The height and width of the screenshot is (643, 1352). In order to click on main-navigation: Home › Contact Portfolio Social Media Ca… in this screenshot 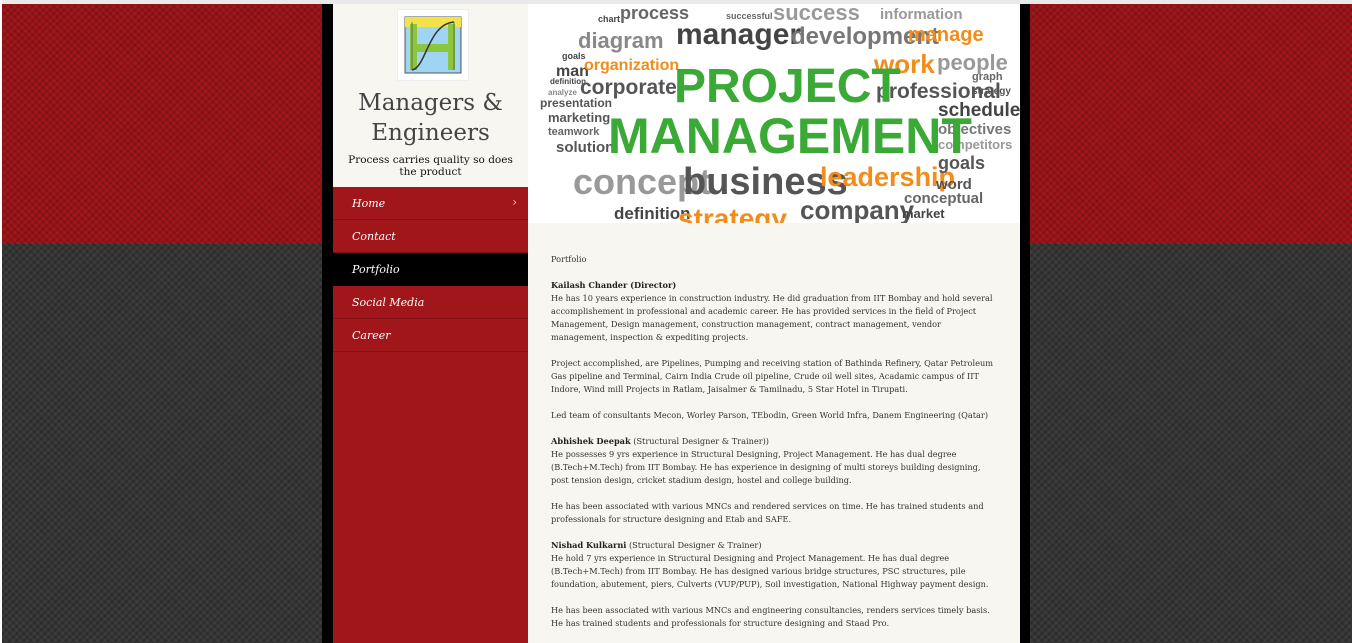, I will do `click(430, 269)`.